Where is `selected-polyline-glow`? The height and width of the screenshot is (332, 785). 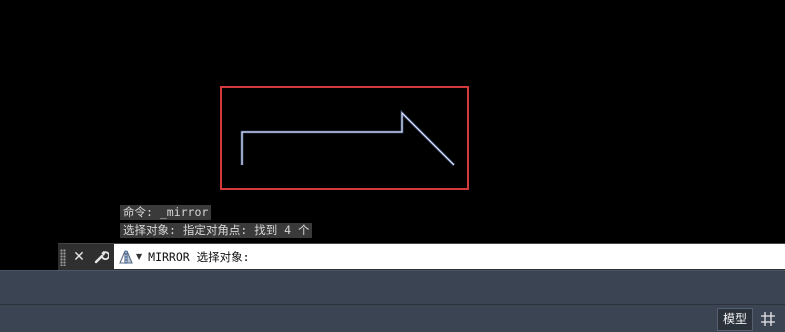
selected-polyline-glow is located at coordinates (347, 137).